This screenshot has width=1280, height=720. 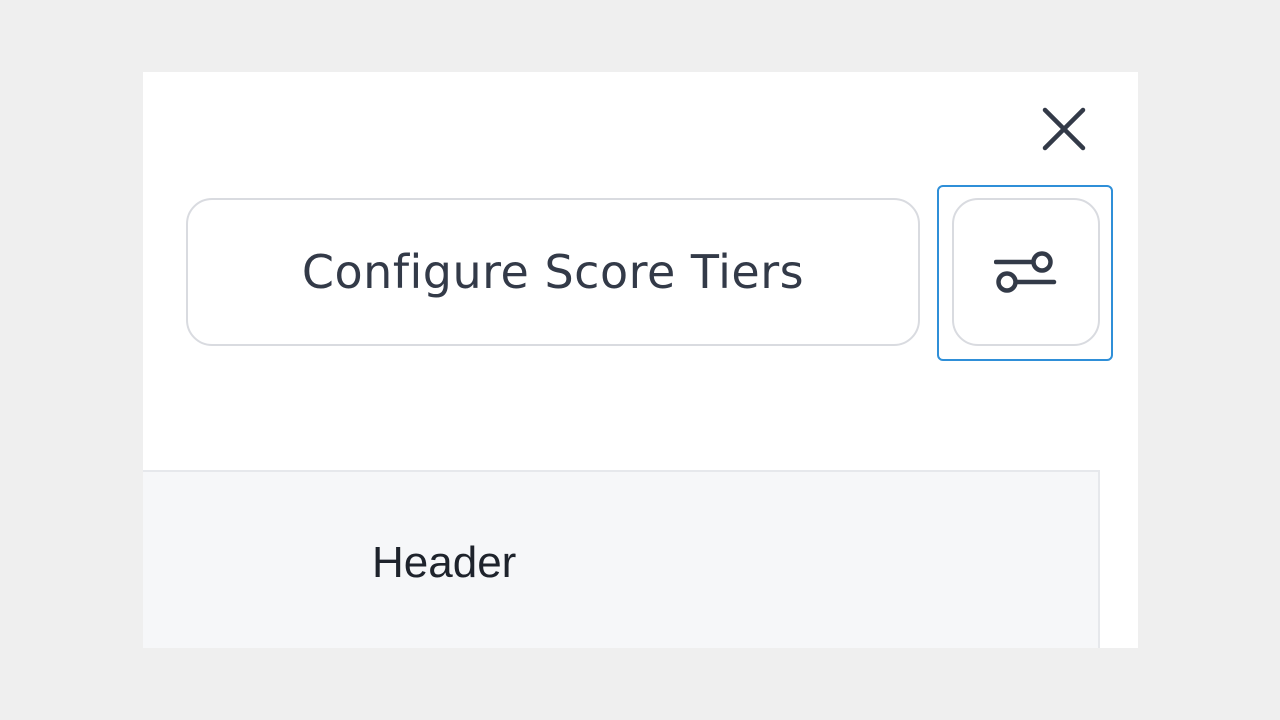 I want to click on close-icon, so click(x=1064, y=129).